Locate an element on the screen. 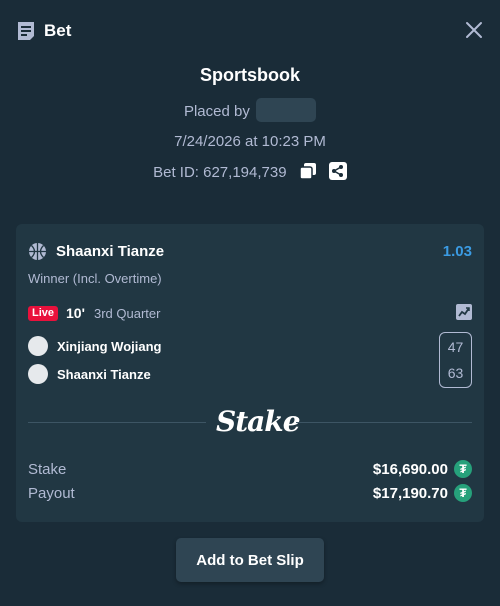 The height and width of the screenshot is (606, 500). placed-by: Placed by is located at coordinates (250, 111).